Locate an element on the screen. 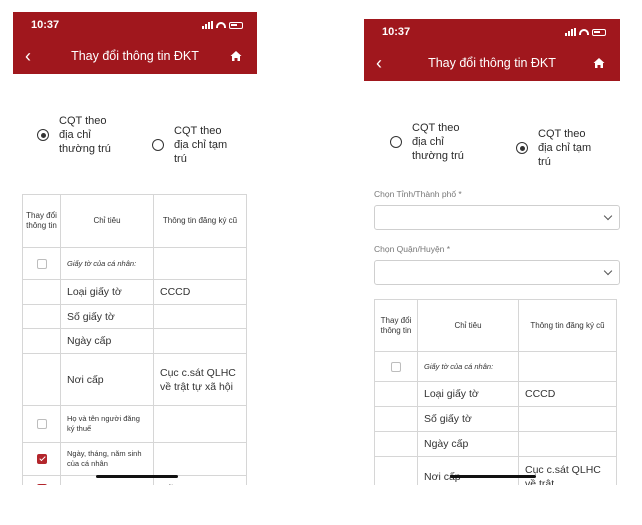 This screenshot has width=642, height=525. row-value: Cục c.sát QLHC về trật tự xã hội is located at coordinates (200, 379).